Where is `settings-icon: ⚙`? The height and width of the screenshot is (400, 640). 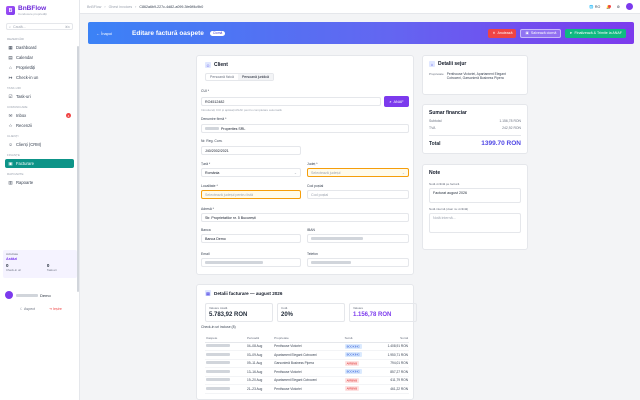 settings-icon: ⚙ is located at coordinates (618, 7).